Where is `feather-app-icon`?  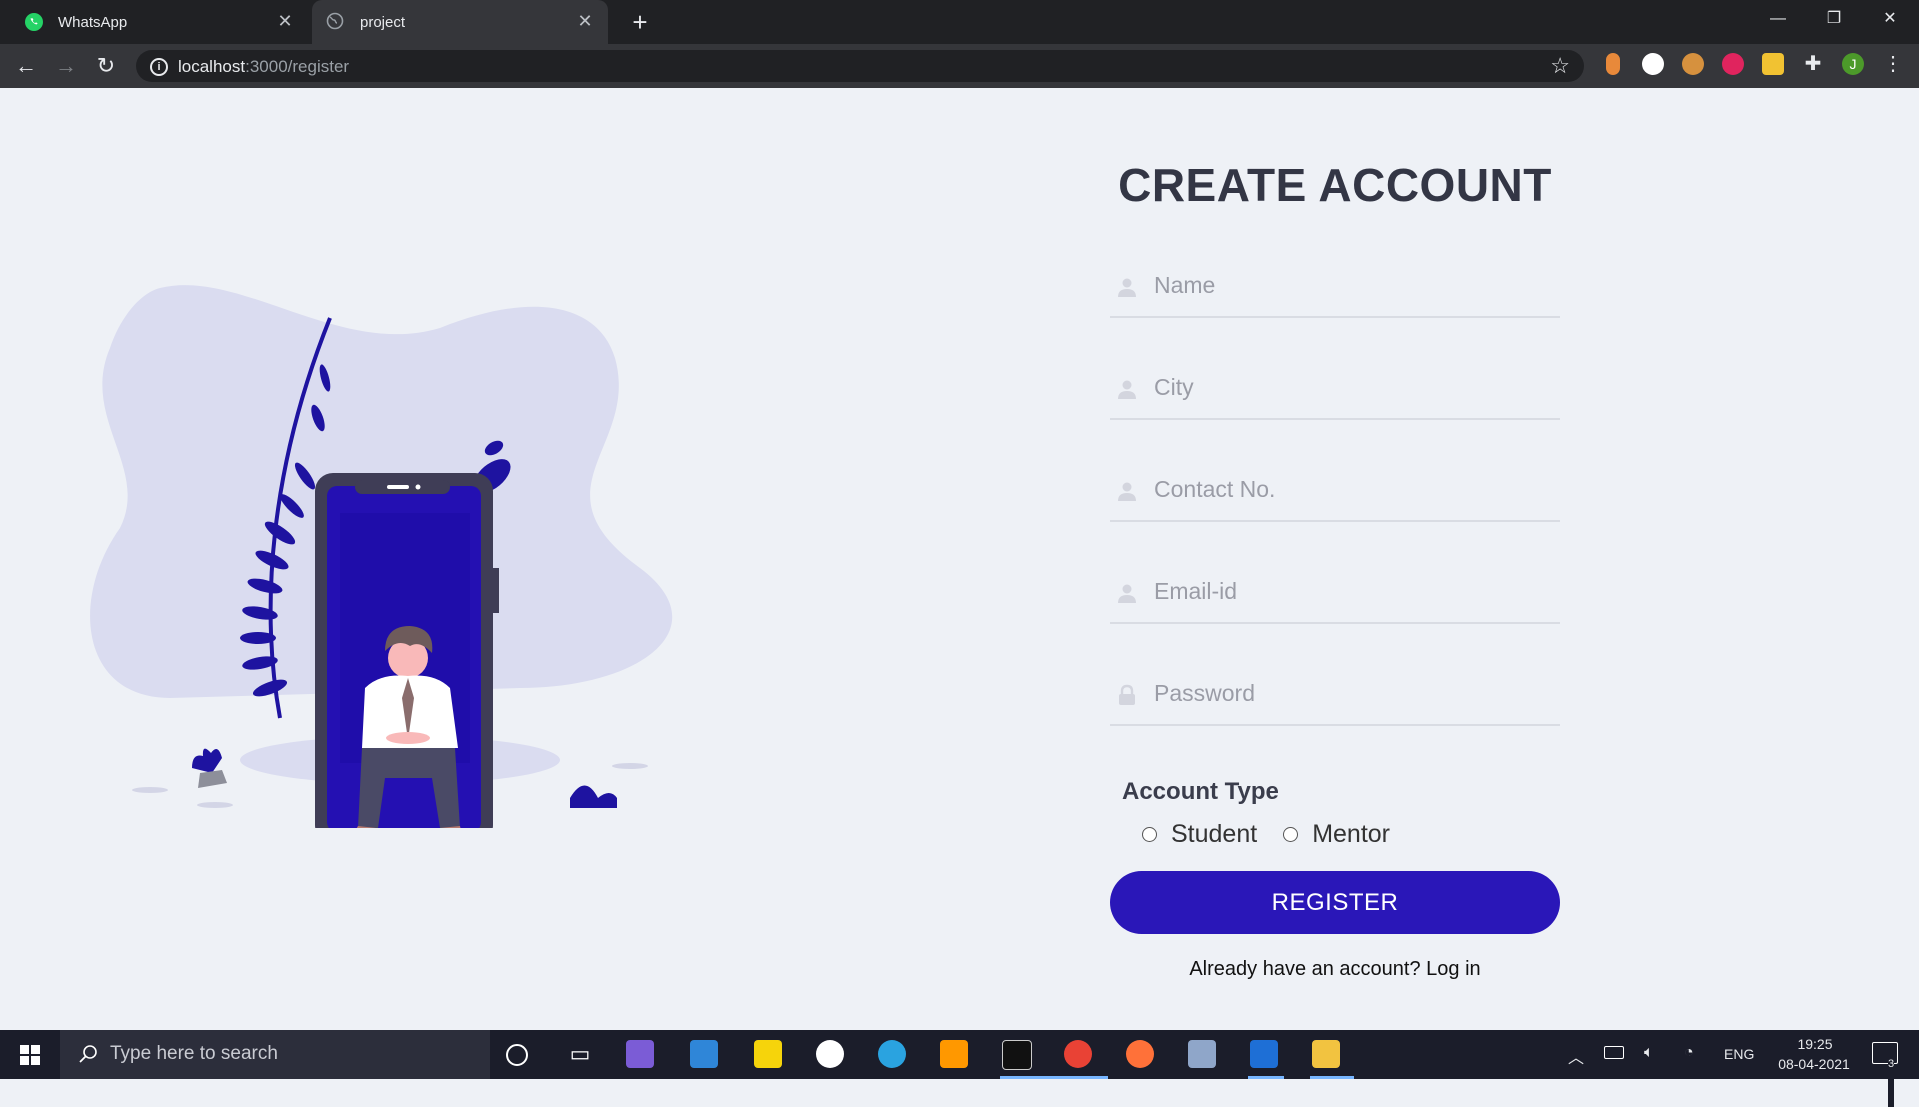
feather-app-icon is located at coordinates (640, 1054).